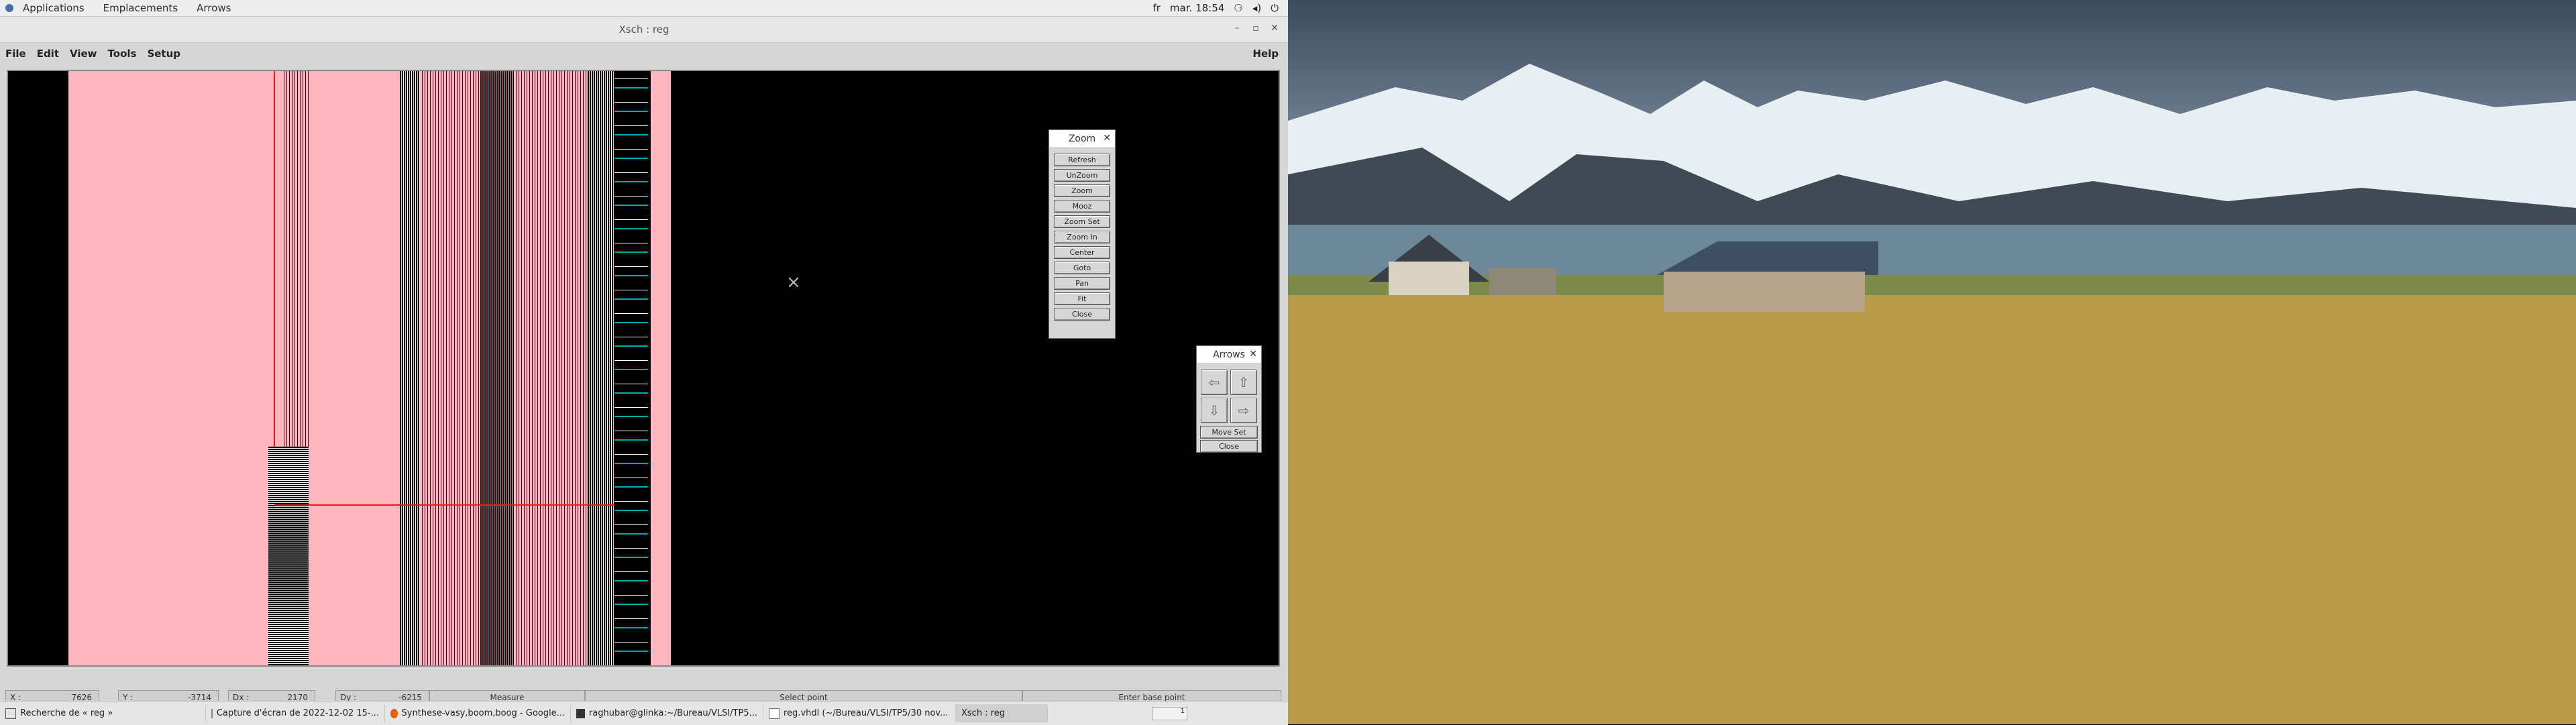 The width and height of the screenshot is (2576, 725). What do you see at coordinates (164, 54) in the screenshot?
I see `menu-setup: Setup` at bounding box center [164, 54].